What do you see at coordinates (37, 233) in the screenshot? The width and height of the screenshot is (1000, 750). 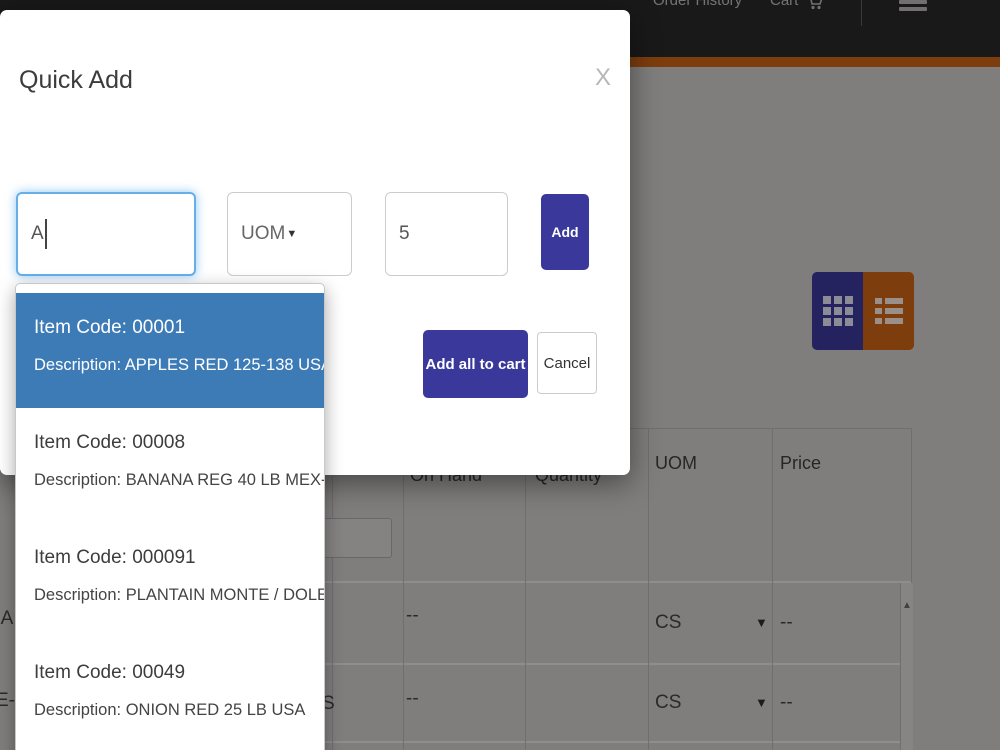 I see `item-search-value: A` at bounding box center [37, 233].